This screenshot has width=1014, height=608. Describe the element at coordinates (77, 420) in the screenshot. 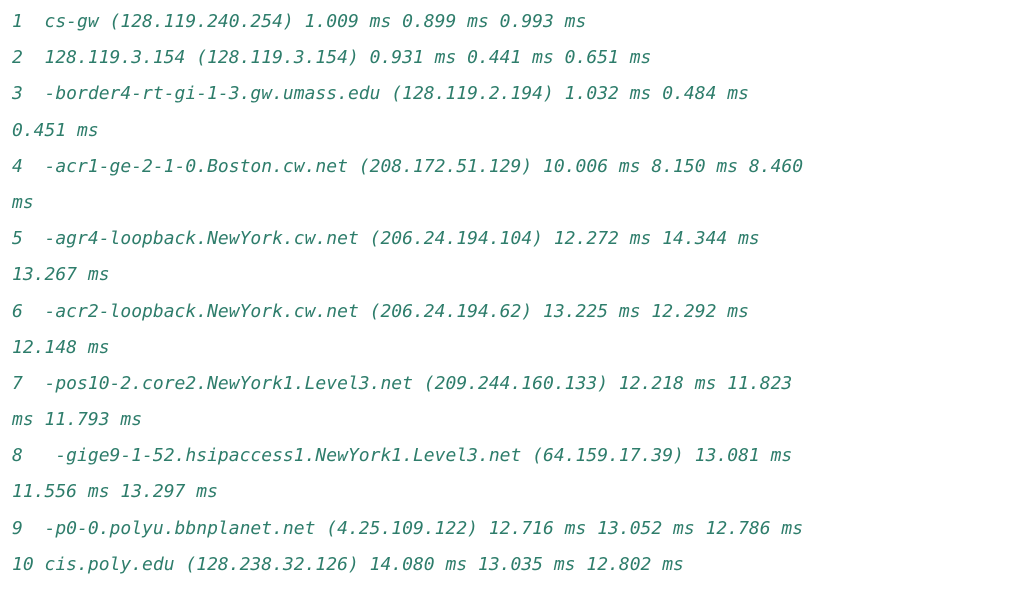

I see `trace-line-7-continued: ms 11.793 ms` at that location.